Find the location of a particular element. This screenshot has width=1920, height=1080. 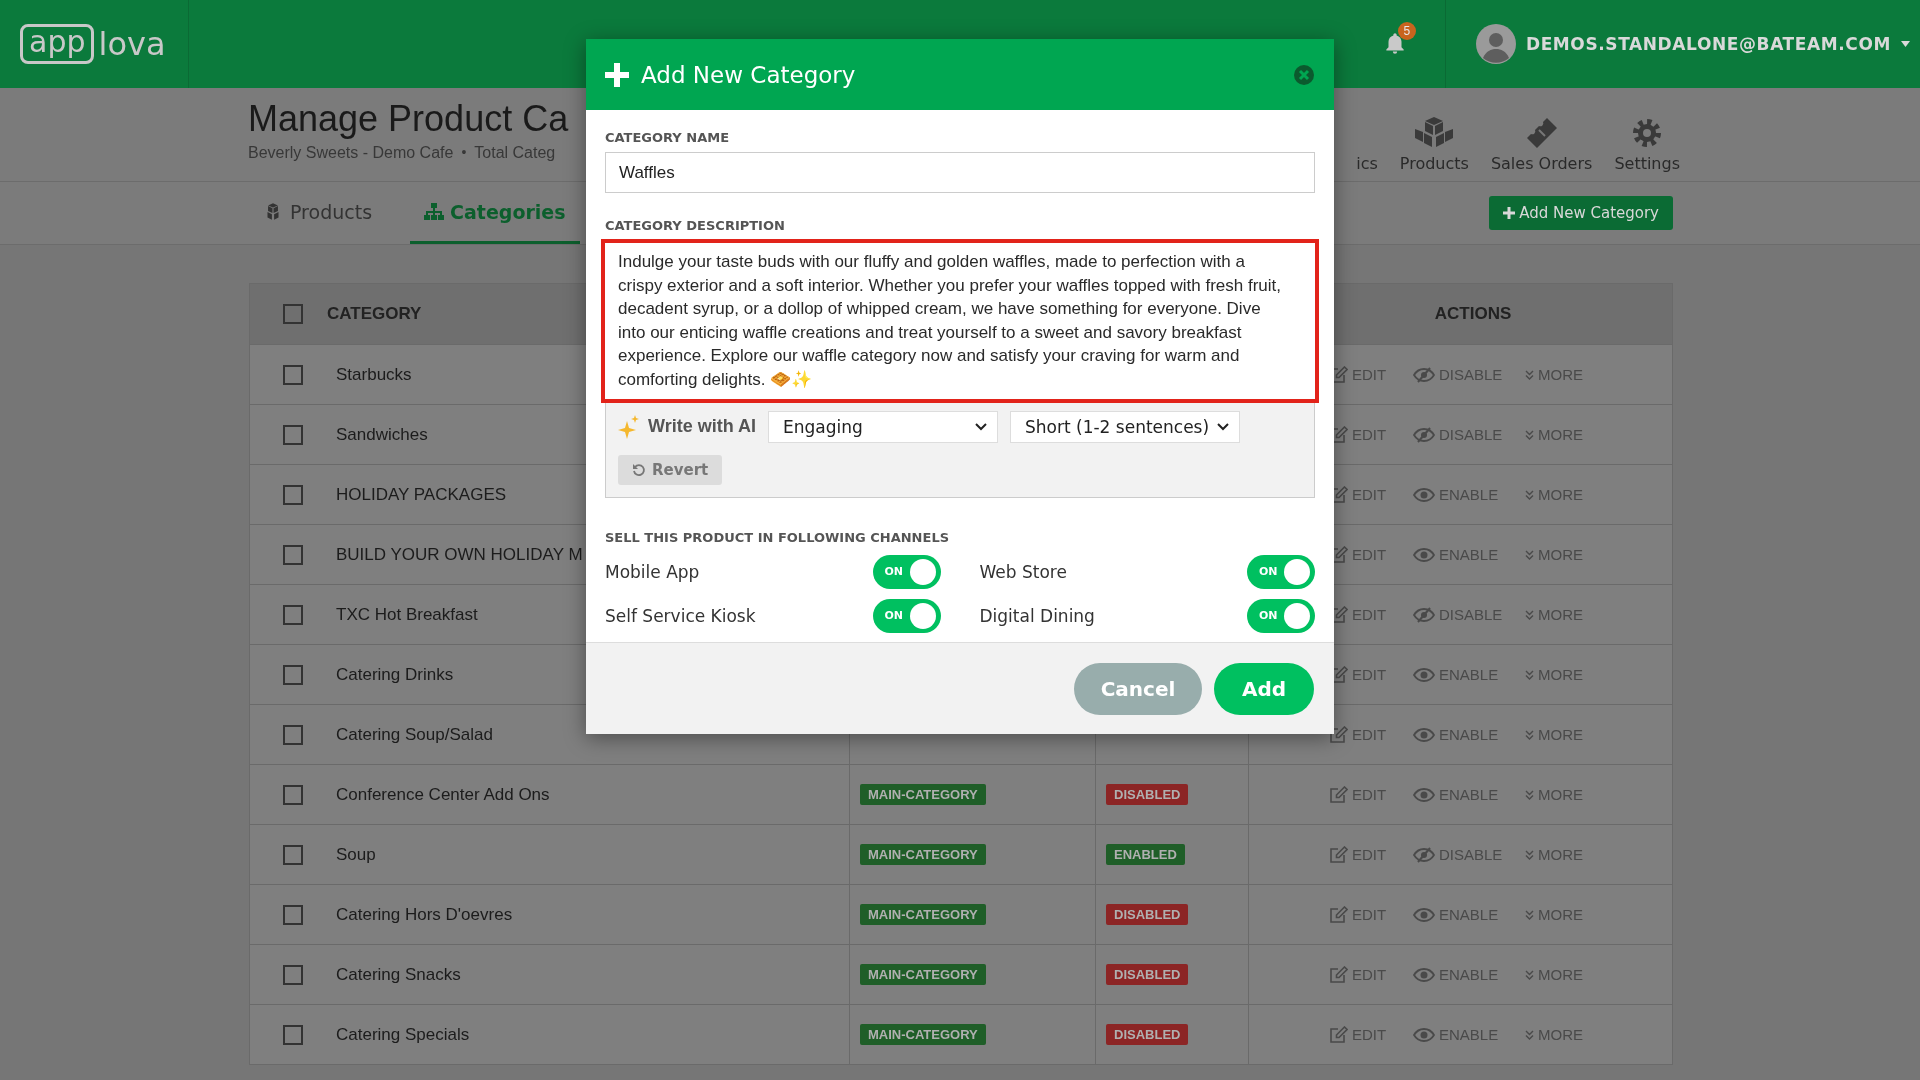

field-label: CATEGORY NAME is located at coordinates (668, 138).